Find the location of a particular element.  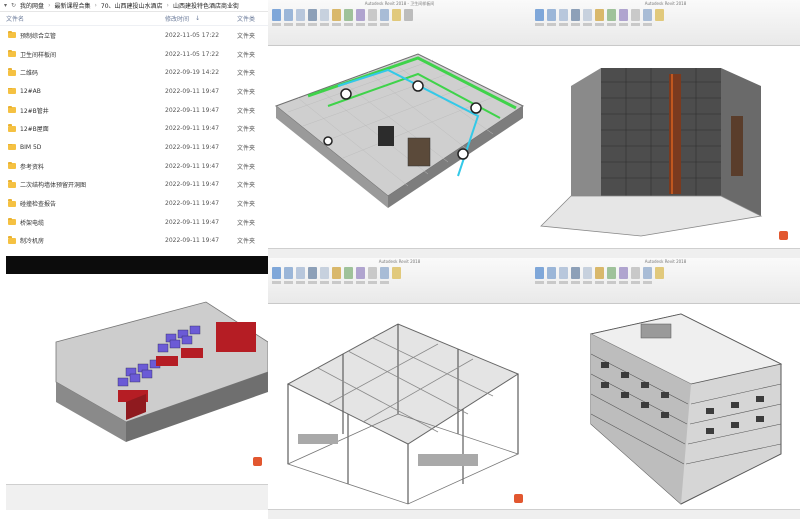

column-date: 修改时间 ↓ is located at coordinates (201, 18).